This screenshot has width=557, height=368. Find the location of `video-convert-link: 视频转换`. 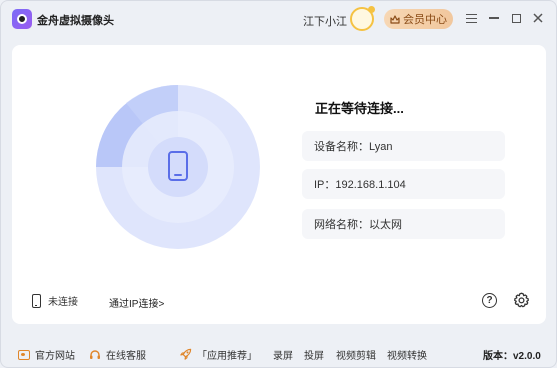

video-convert-link: 视频转换 is located at coordinates (407, 354).